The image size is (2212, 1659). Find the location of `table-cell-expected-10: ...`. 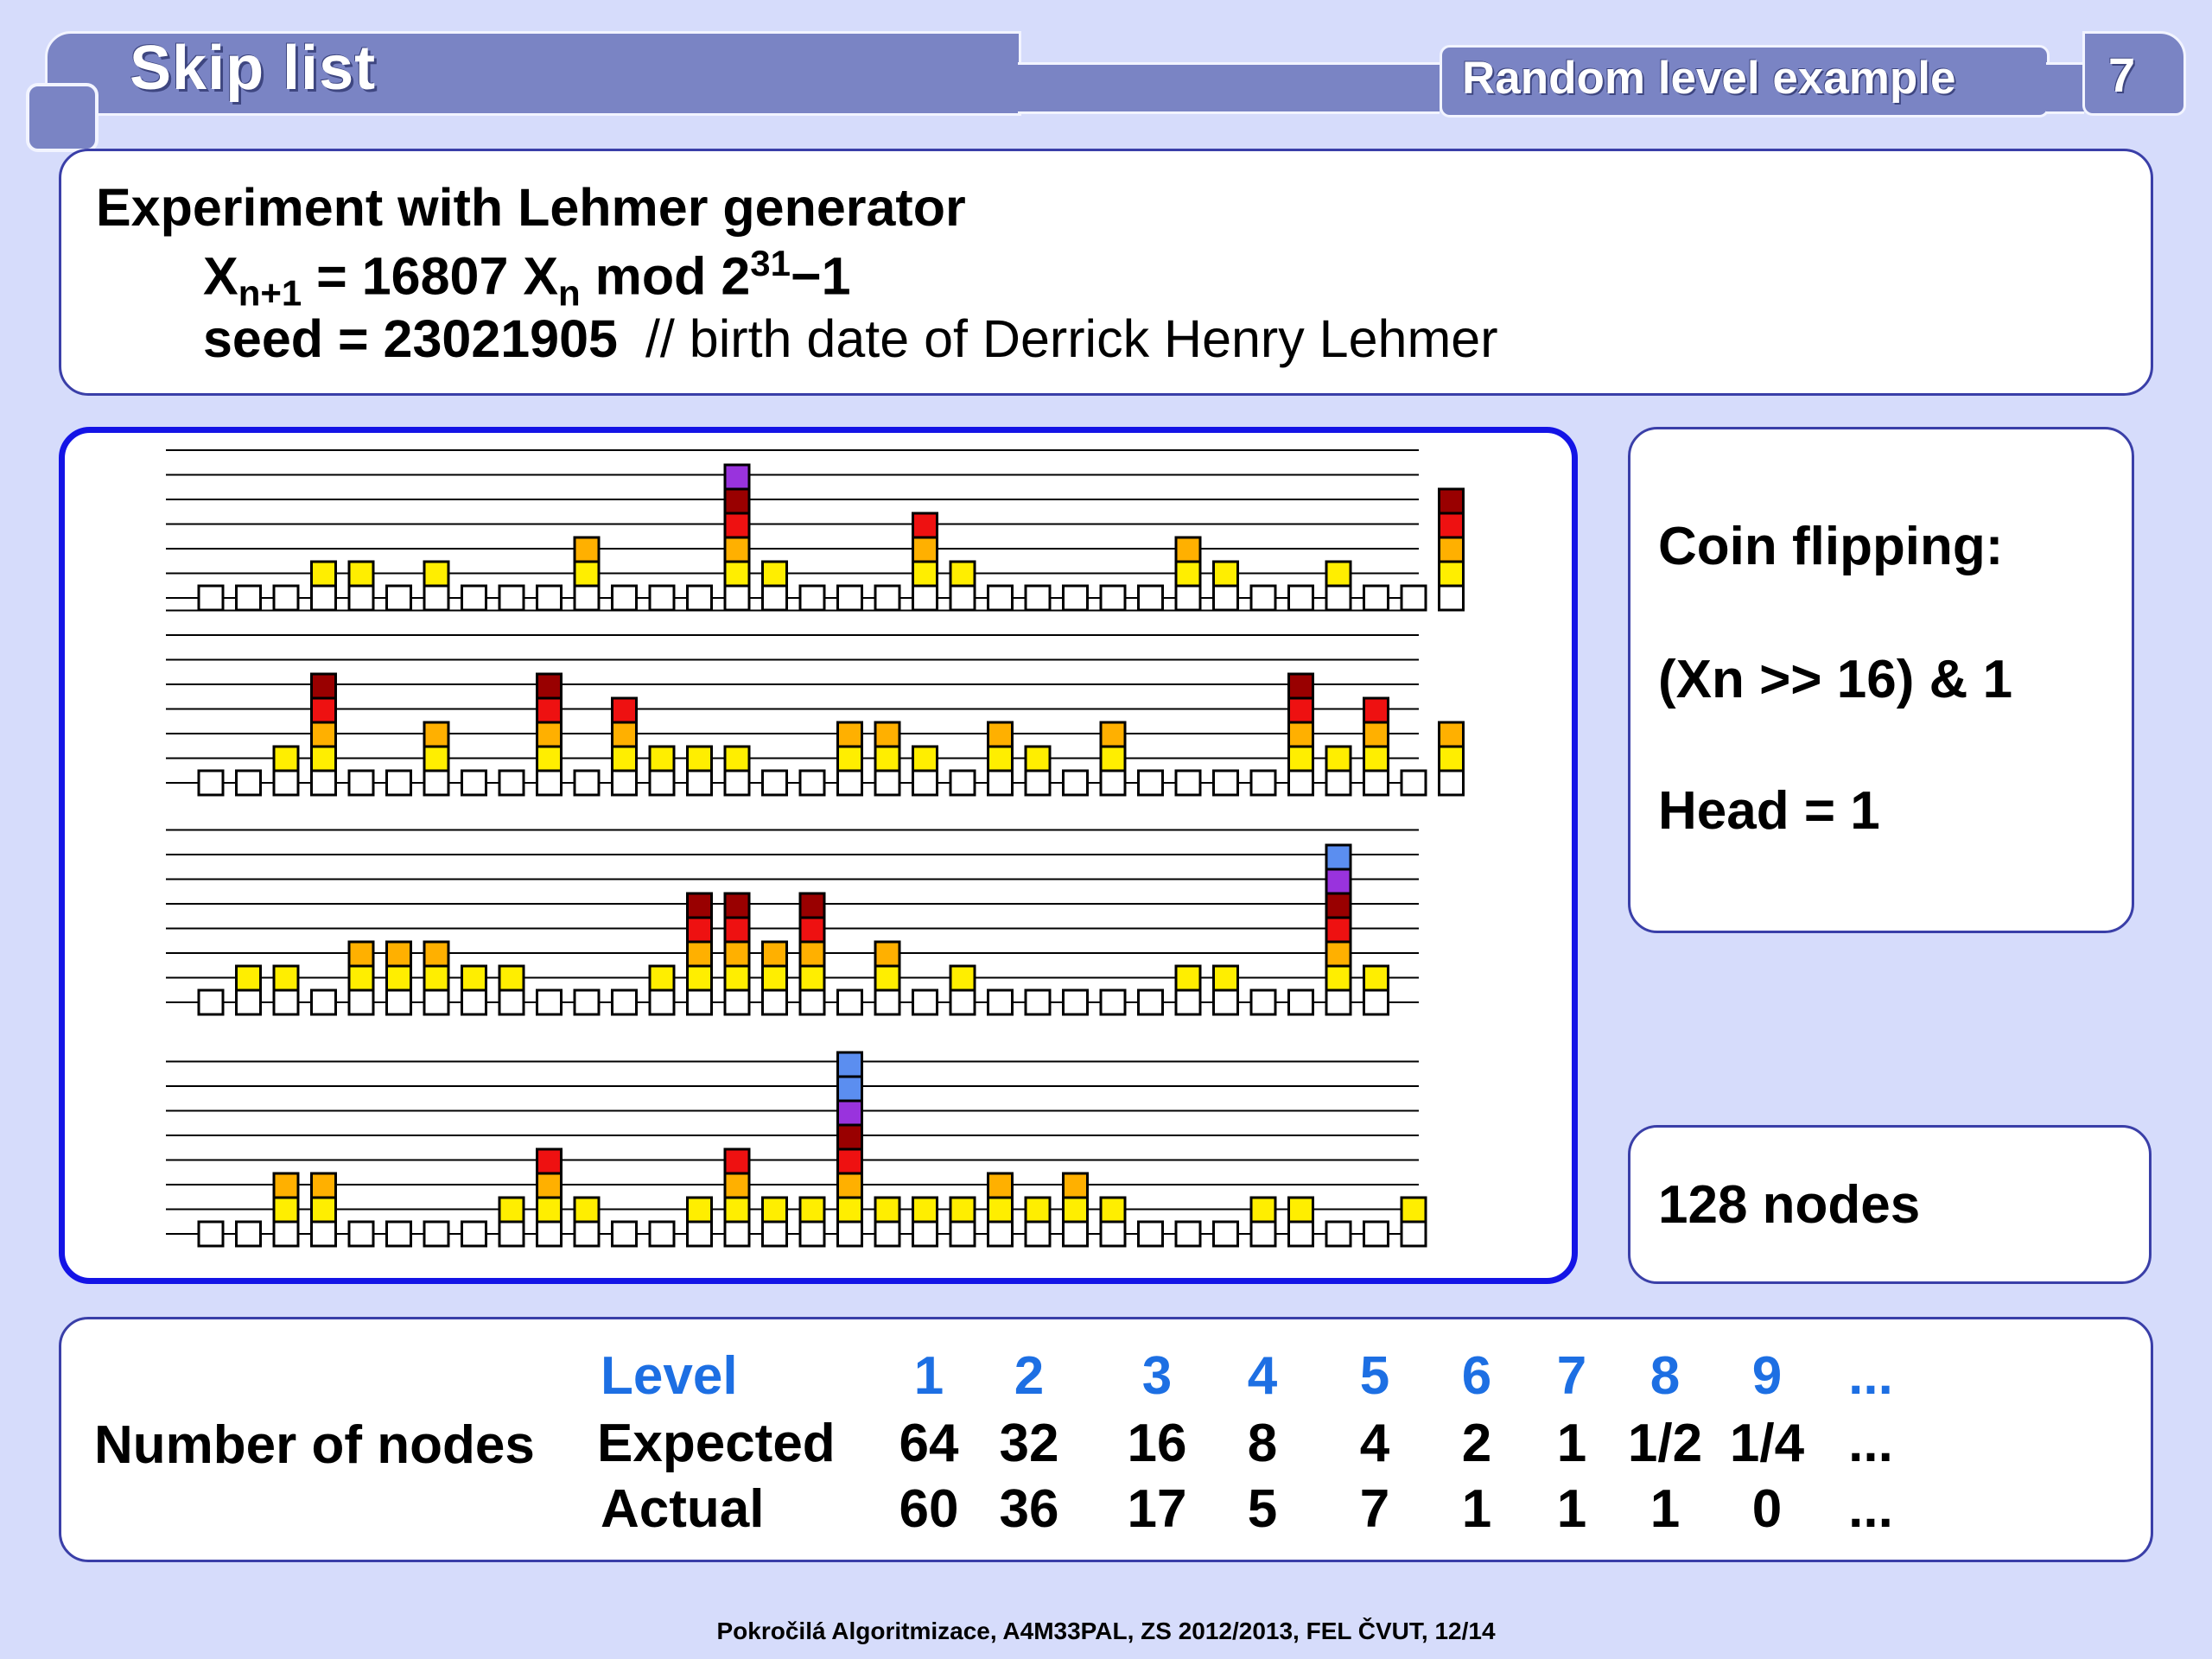

table-cell-expected-10: ... is located at coordinates (1870, 1443).